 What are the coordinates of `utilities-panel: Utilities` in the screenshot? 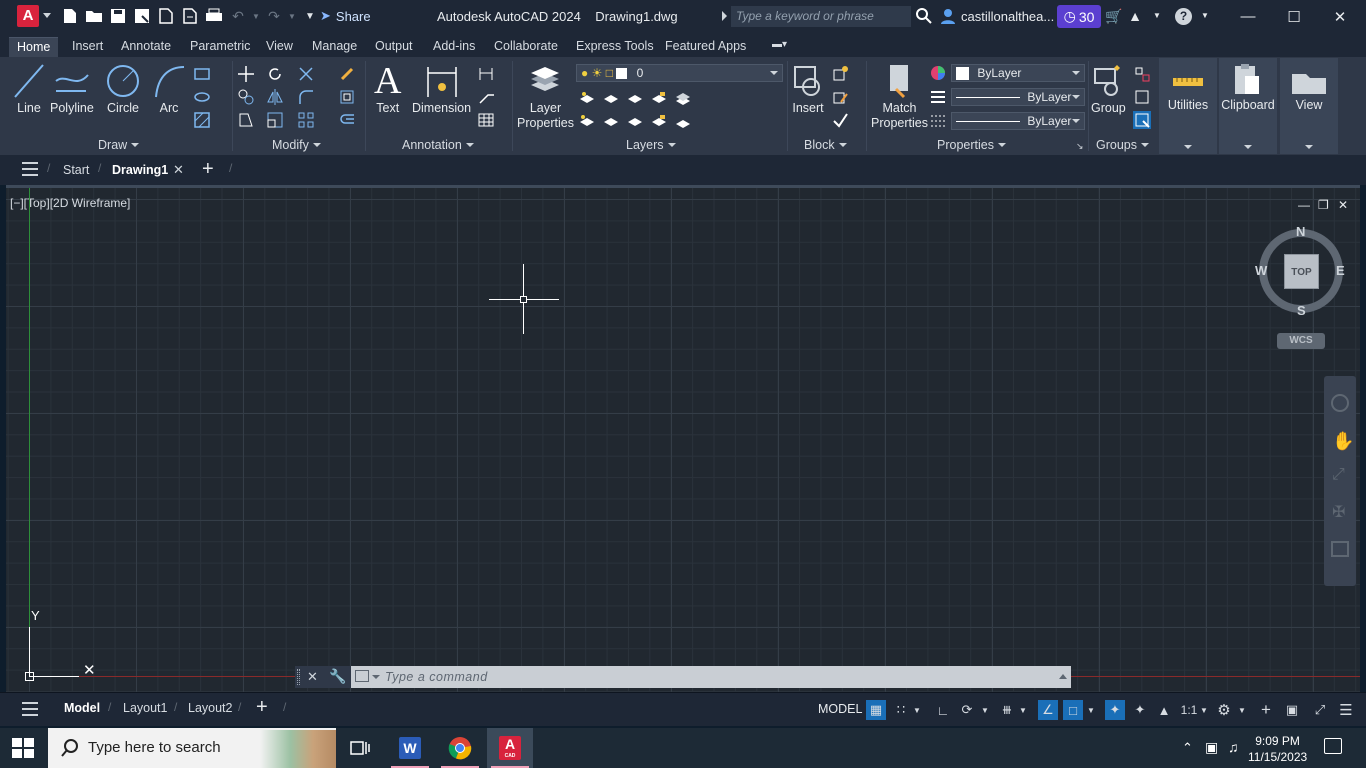 It's located at (1188, 106).